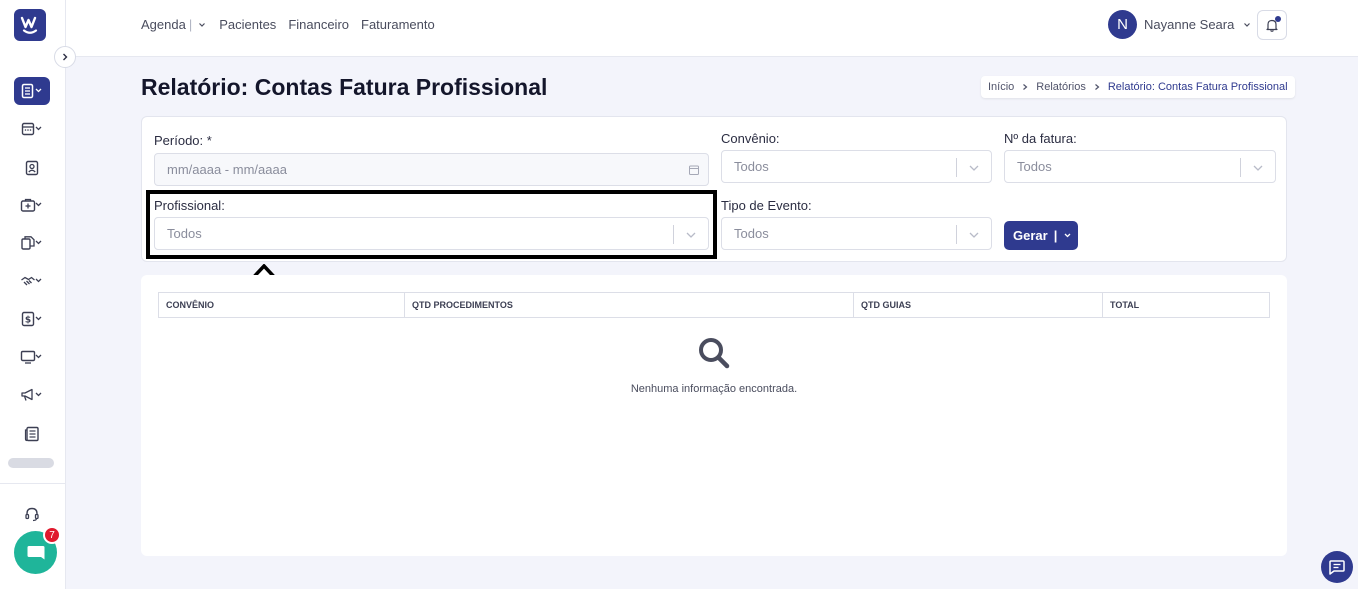 The image size is (1358, 589). I want to click on nav-pacientes: Pacientes, so click(247, 24).